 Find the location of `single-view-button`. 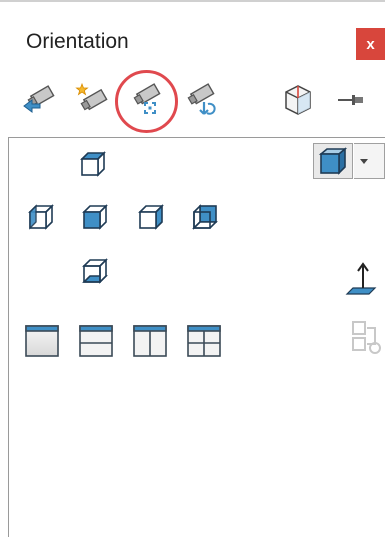

single-view-button is located at coordinates (42, 340).